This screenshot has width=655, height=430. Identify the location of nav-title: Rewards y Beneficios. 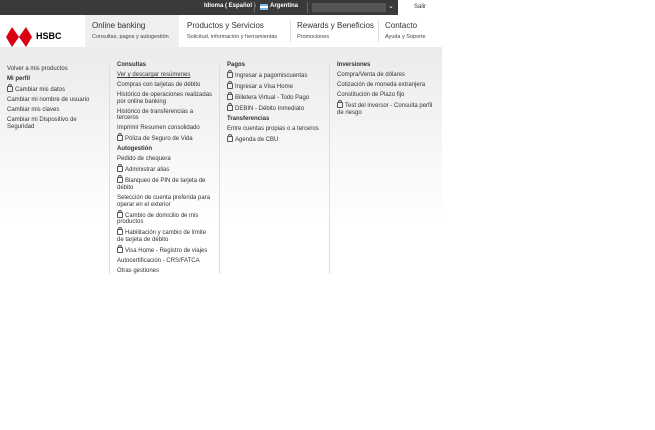
(335, 25).